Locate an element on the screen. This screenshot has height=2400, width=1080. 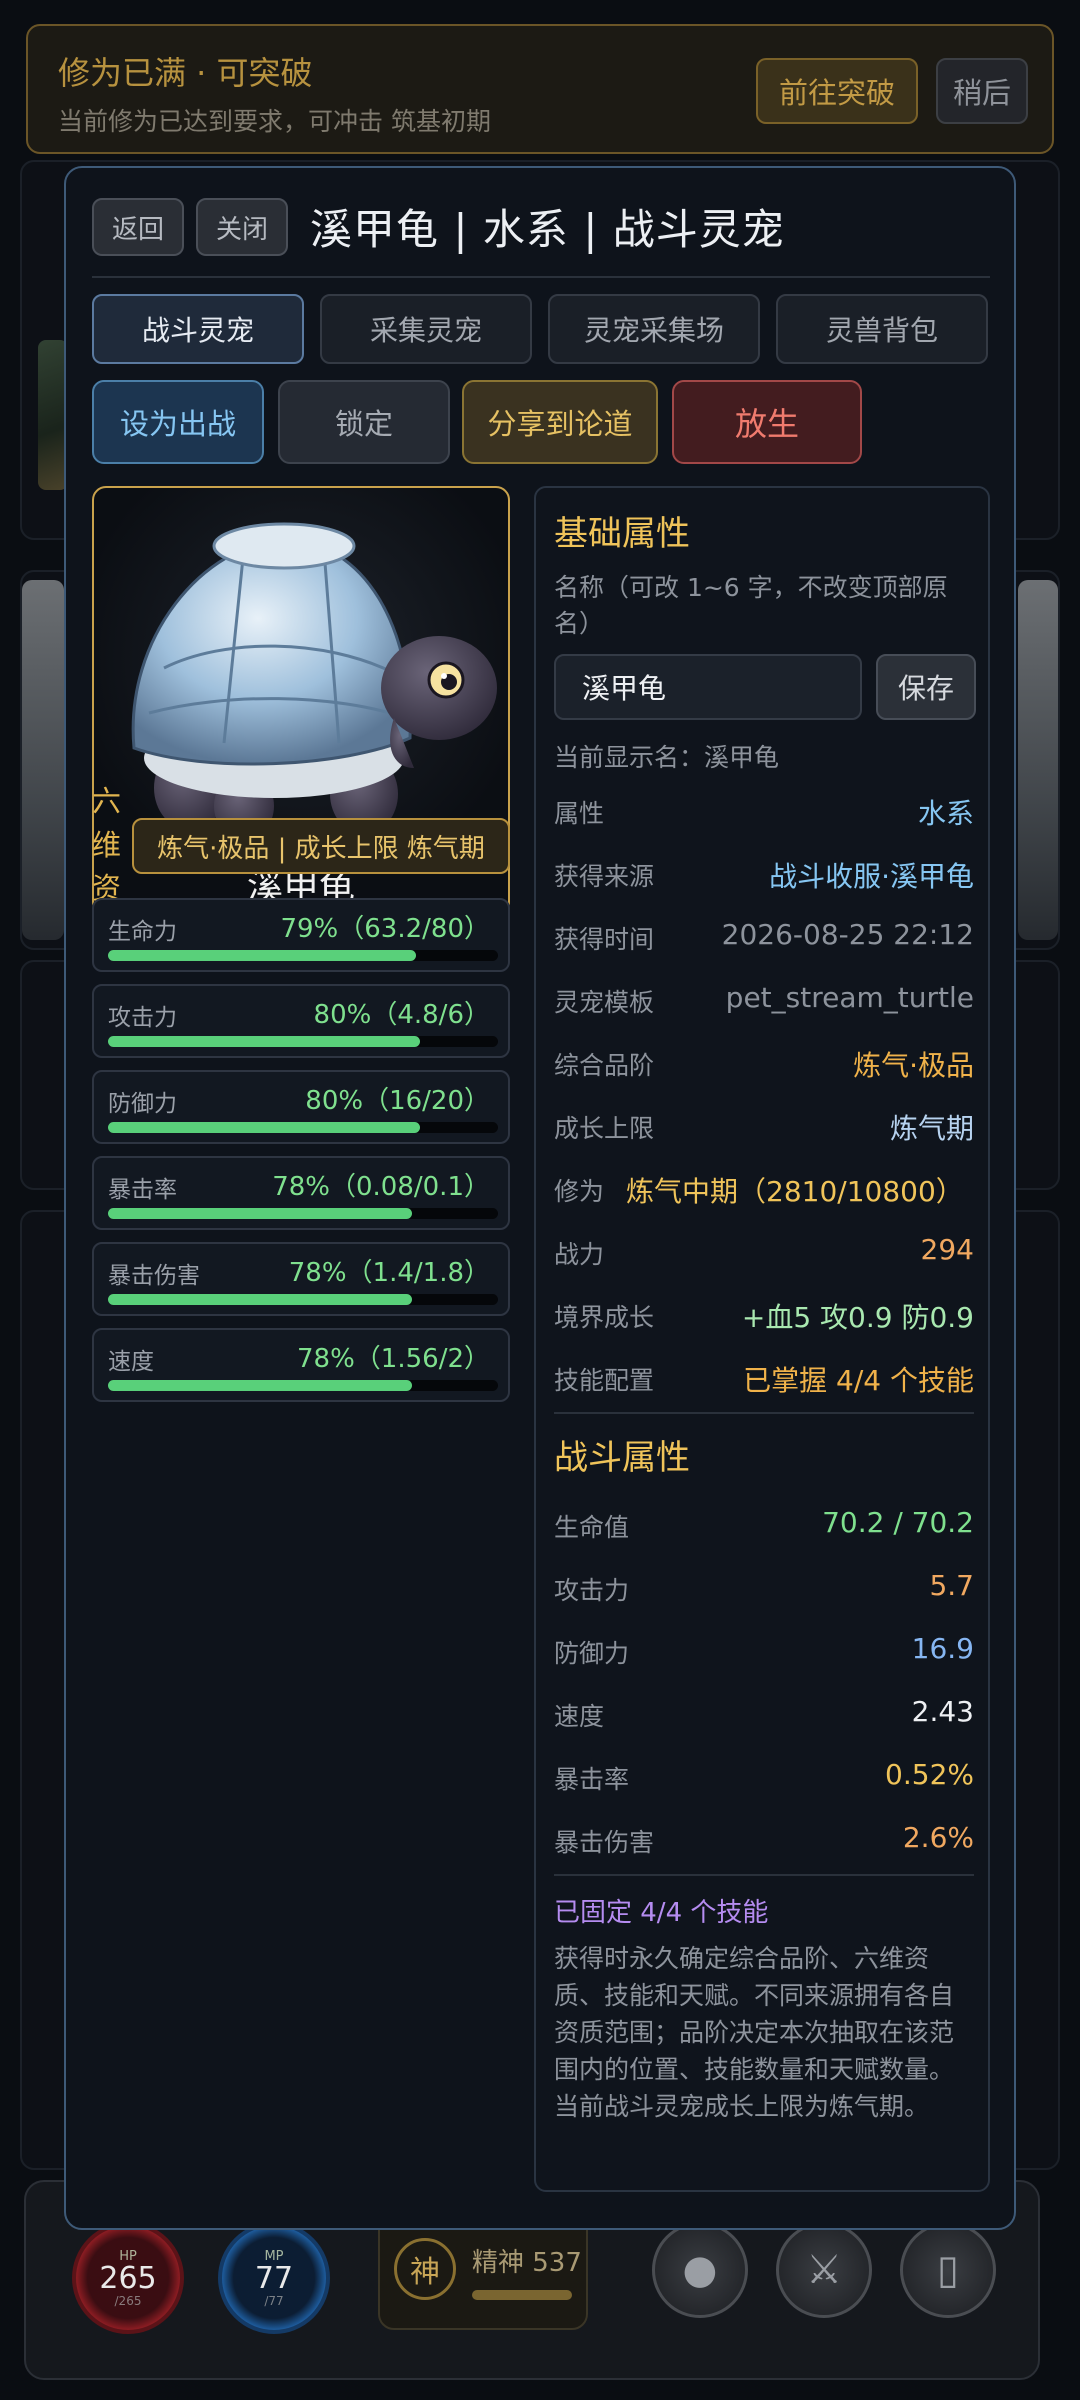
row-key: 暴击率 is located at coordinates (592, 1779).